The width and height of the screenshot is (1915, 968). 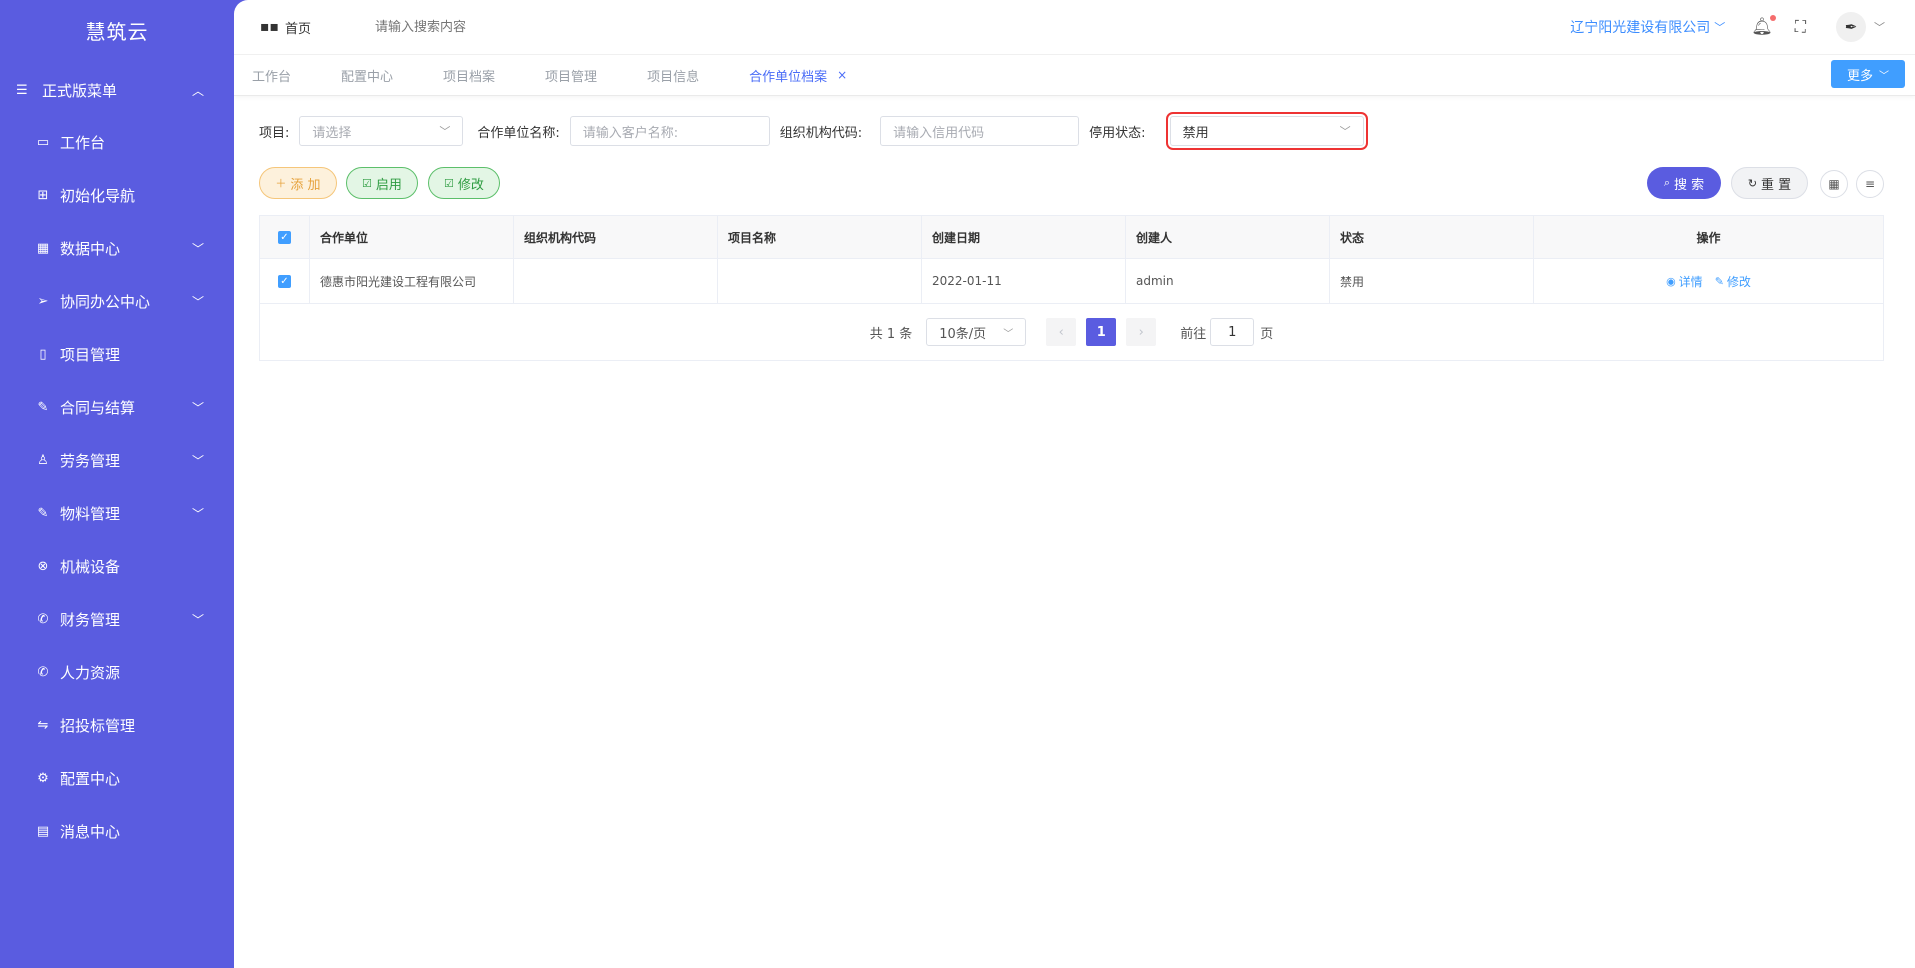 What do you see at coordinates (43, 460) in the screenshot?
I see `worker-icon: ♙` at bounding box center [43, 460].